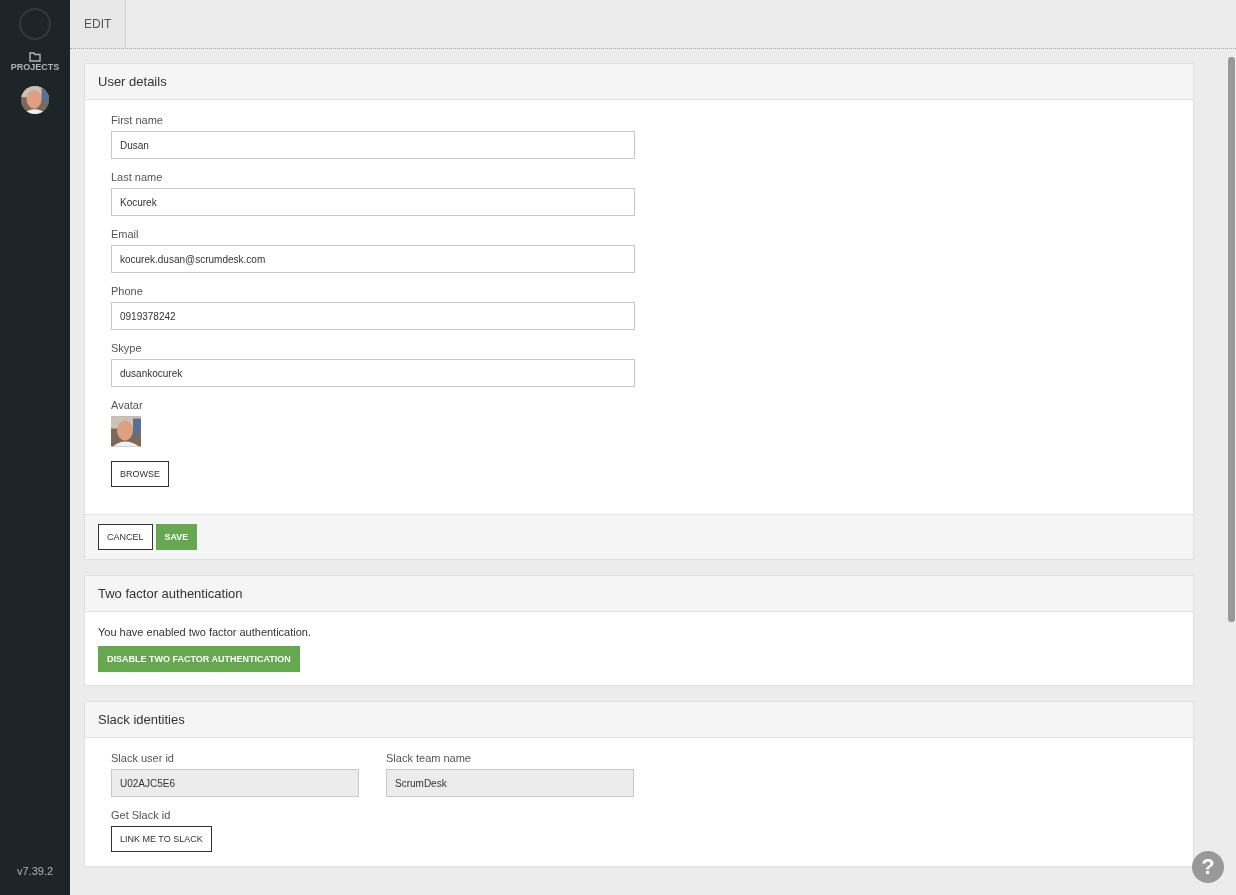 This screenshot has height=895, width=1236. What do you see at coordinates (205, 632) in the screenshot?
I see `status-message: You have enabled two factor authentication.` at bounding box center [205, 632].